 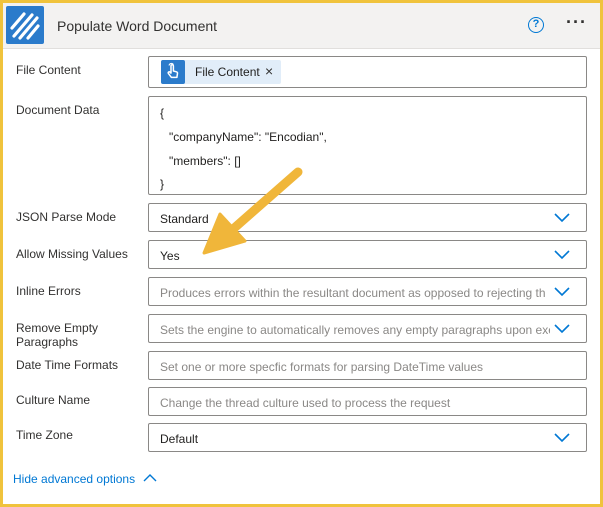 What do you see at coordinates (58, 110) in the screenshot?
I see `document-data-label: Document Data` at bounding box center [58, 110].